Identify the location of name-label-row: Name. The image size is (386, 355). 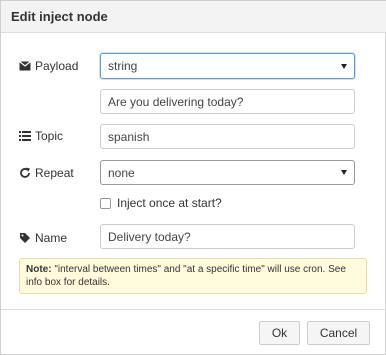
(43, 238).